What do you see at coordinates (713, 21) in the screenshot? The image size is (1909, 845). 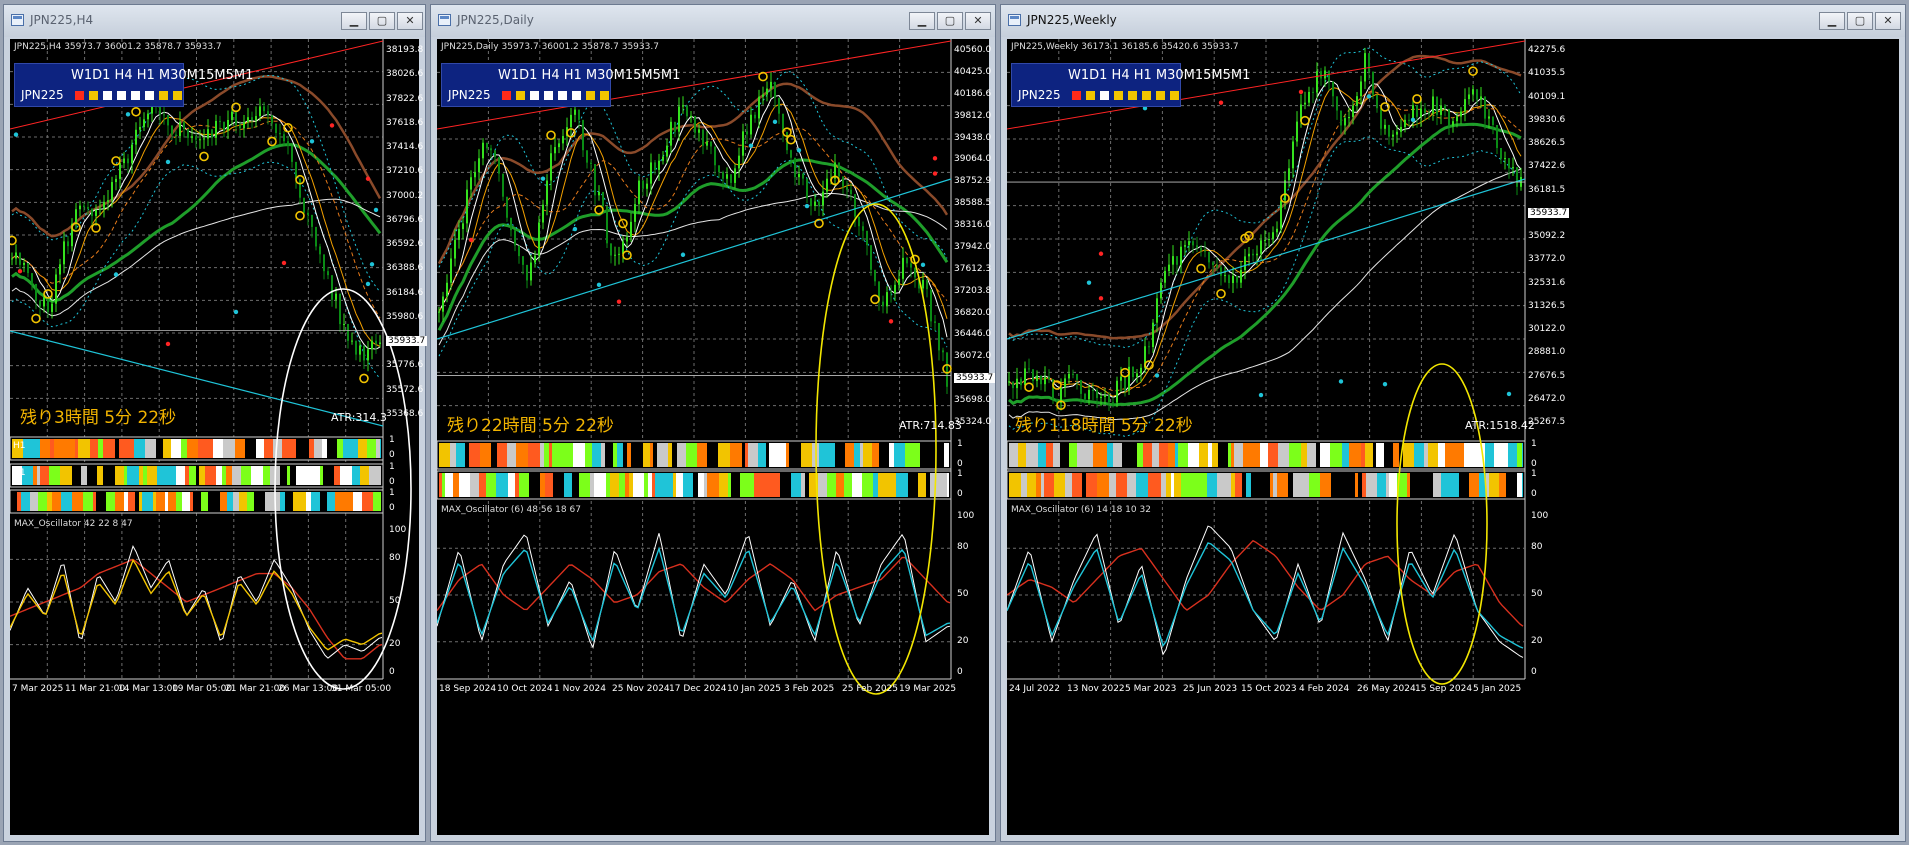 I see `titlebar: JPN225,Daily ▁ ▢ ✕` at bounding box center [713, 21].